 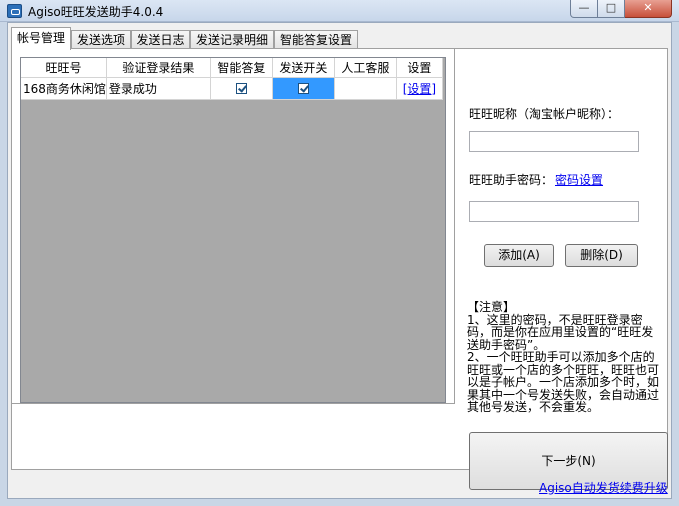 I want to click on cell-account: 168商务休闲馆, so click(x=64, y=88).